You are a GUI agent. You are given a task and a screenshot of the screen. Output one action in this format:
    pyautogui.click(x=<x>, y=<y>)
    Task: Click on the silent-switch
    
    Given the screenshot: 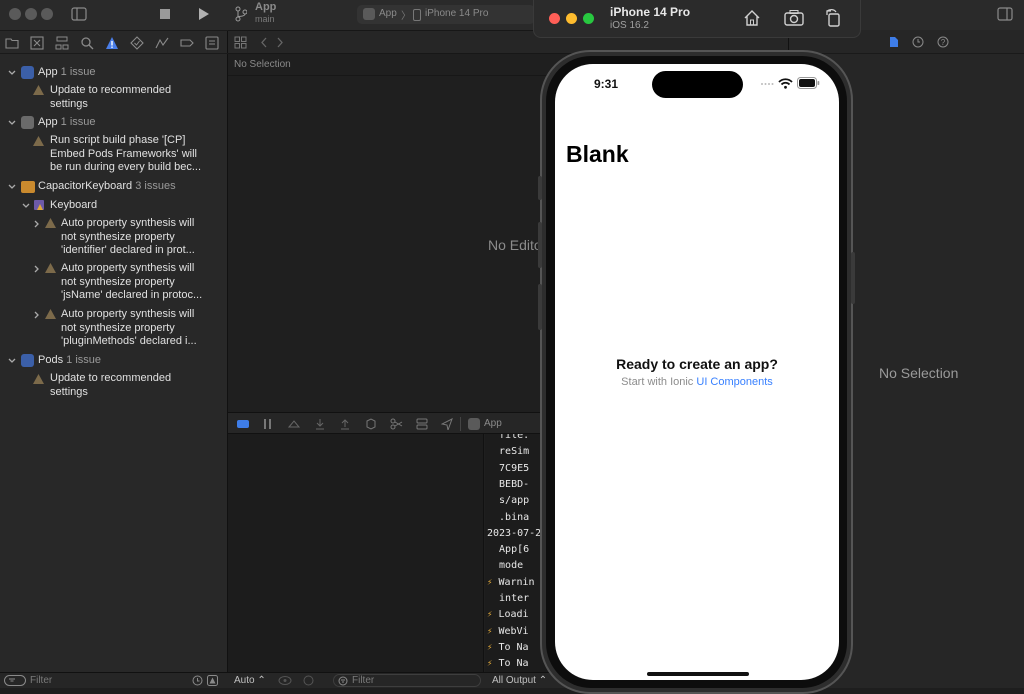 What is the action you would take?
    pyautogui.click(x=540, y=188)
    